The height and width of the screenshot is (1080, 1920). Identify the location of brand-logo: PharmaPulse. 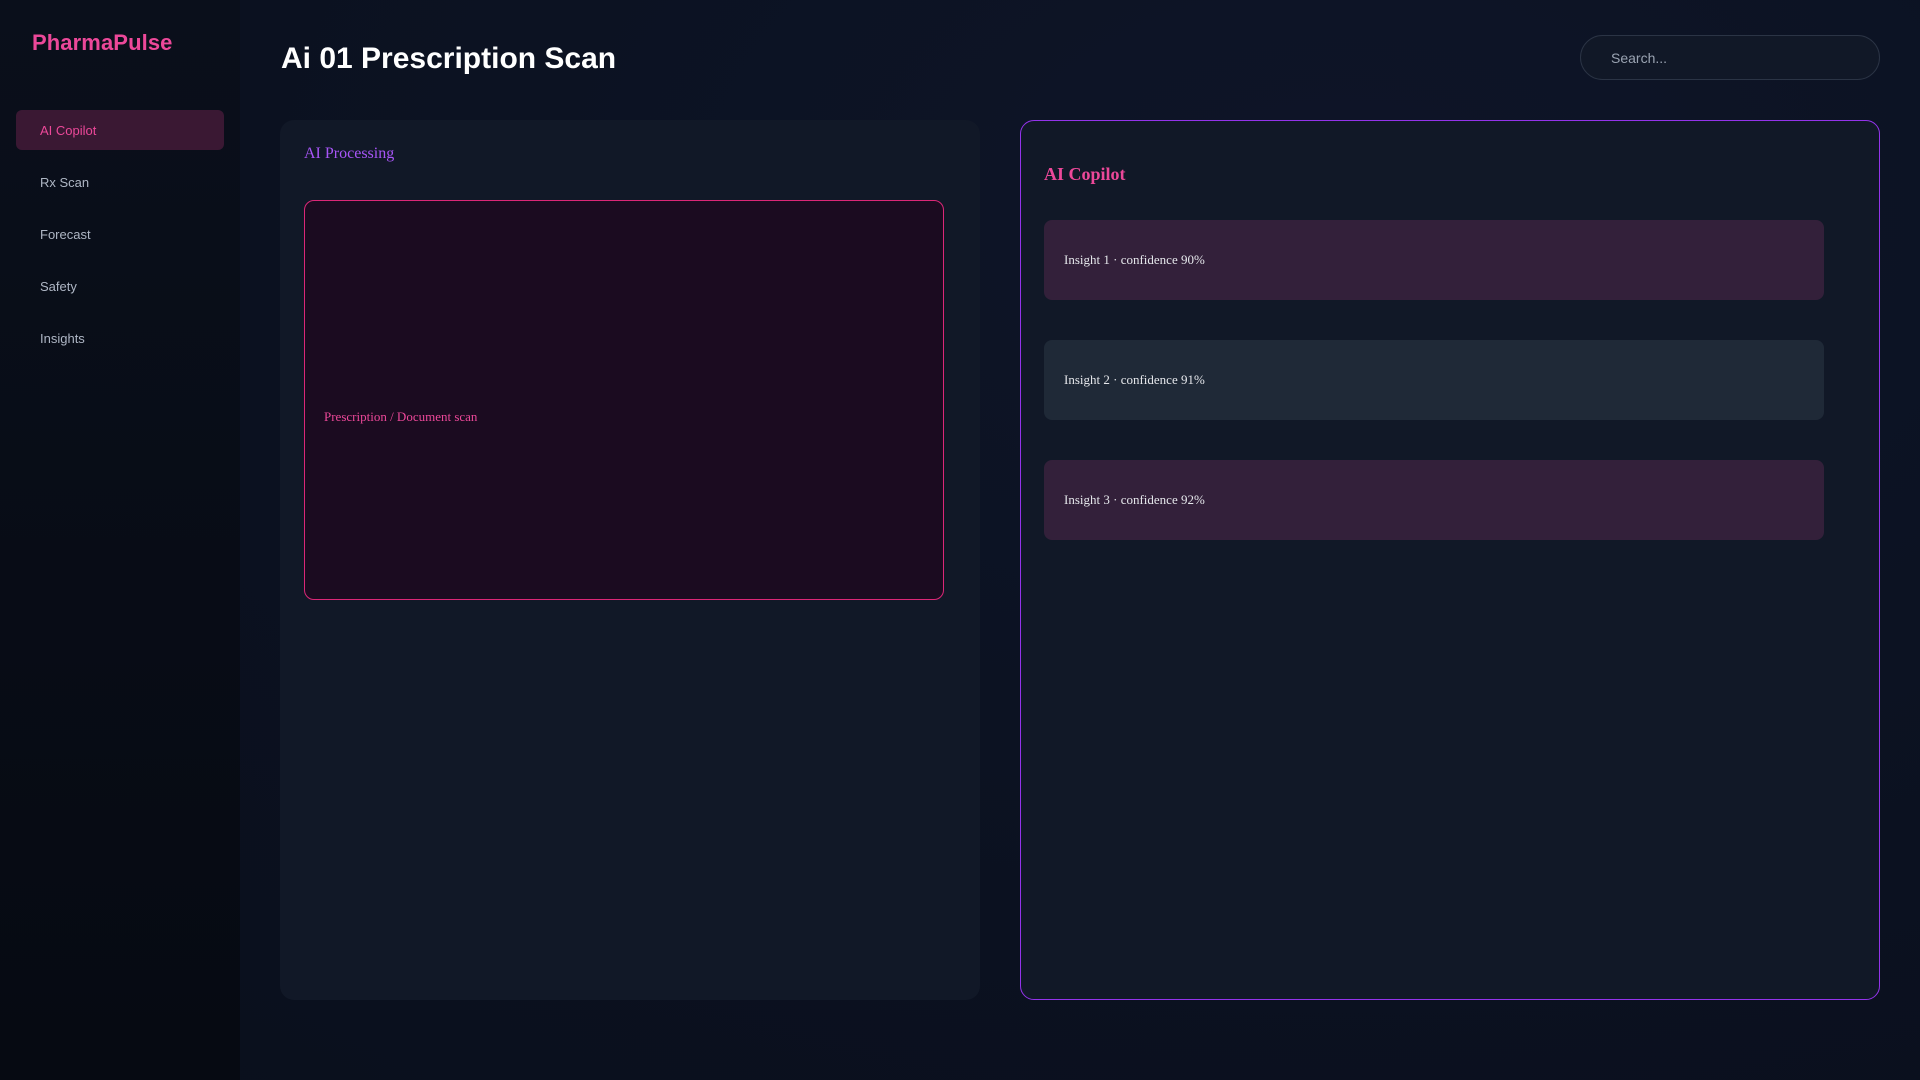
(102, 43).